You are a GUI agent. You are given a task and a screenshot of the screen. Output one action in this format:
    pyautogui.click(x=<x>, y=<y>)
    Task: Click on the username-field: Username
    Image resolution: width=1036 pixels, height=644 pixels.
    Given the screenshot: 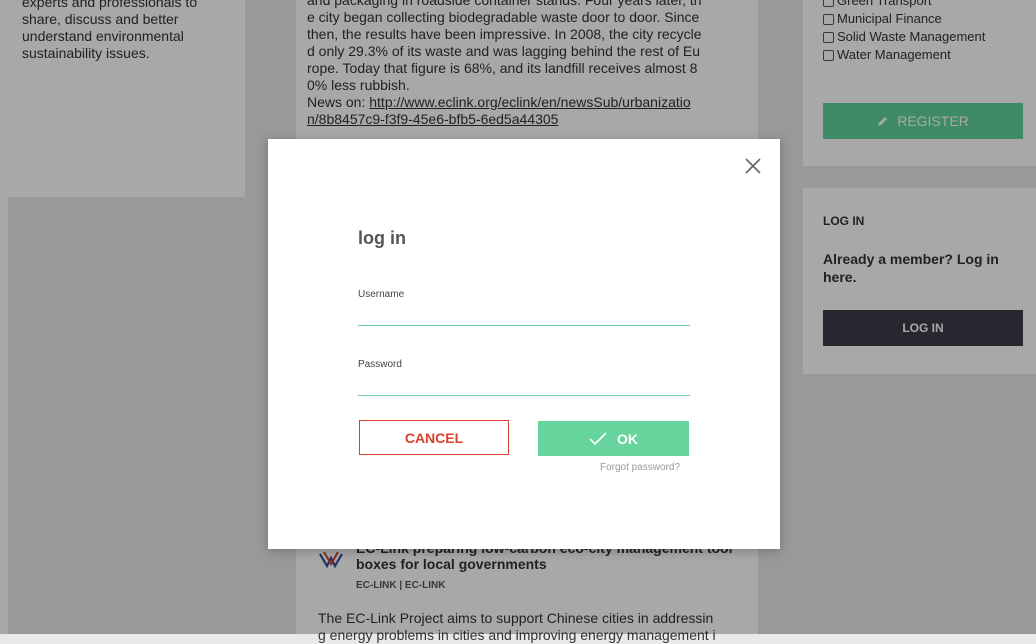 What is the action you would take?
    pyautogui.click(x=524, y=307)
    